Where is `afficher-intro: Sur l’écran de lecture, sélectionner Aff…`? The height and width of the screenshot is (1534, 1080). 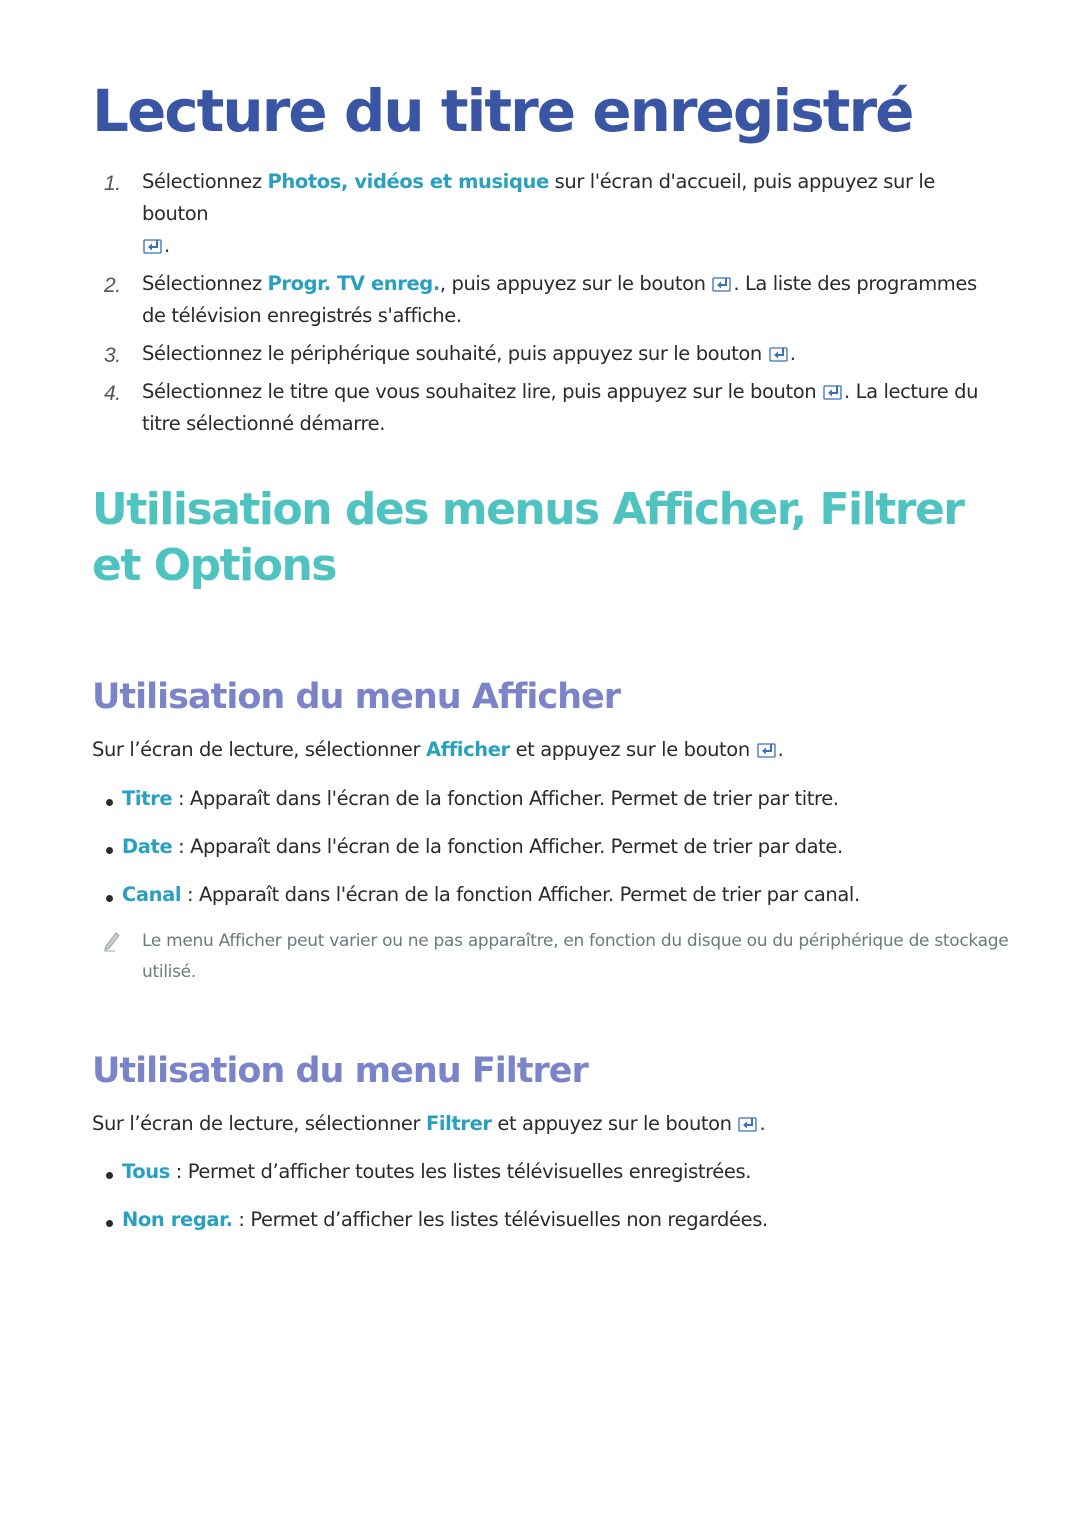
afficher-intro: Sur l’écran de lecture, sélectionner Aff… is located at coordinates (438, 750).